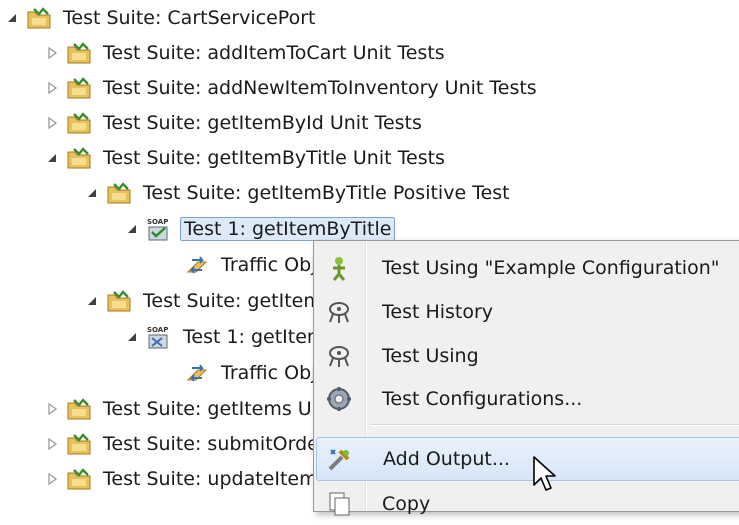 The height and width of the screenshot is (525, 739). What do you see at coordinates (339, 312) in the screenshot?
I see `test-history-icon` at bounding box center [339, 312].